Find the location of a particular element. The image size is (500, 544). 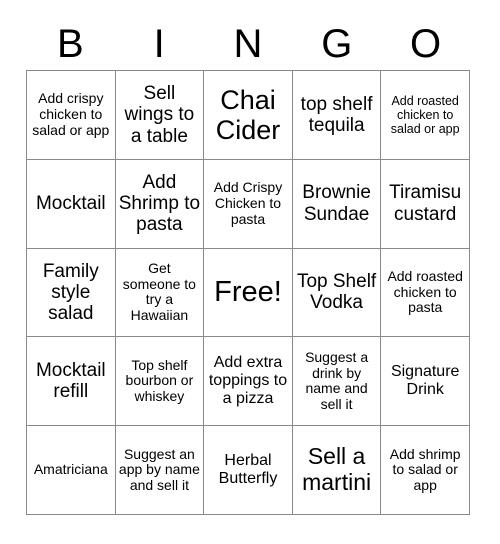

bingo-cell-free-space: Free! is located at coordinates (248, 293).